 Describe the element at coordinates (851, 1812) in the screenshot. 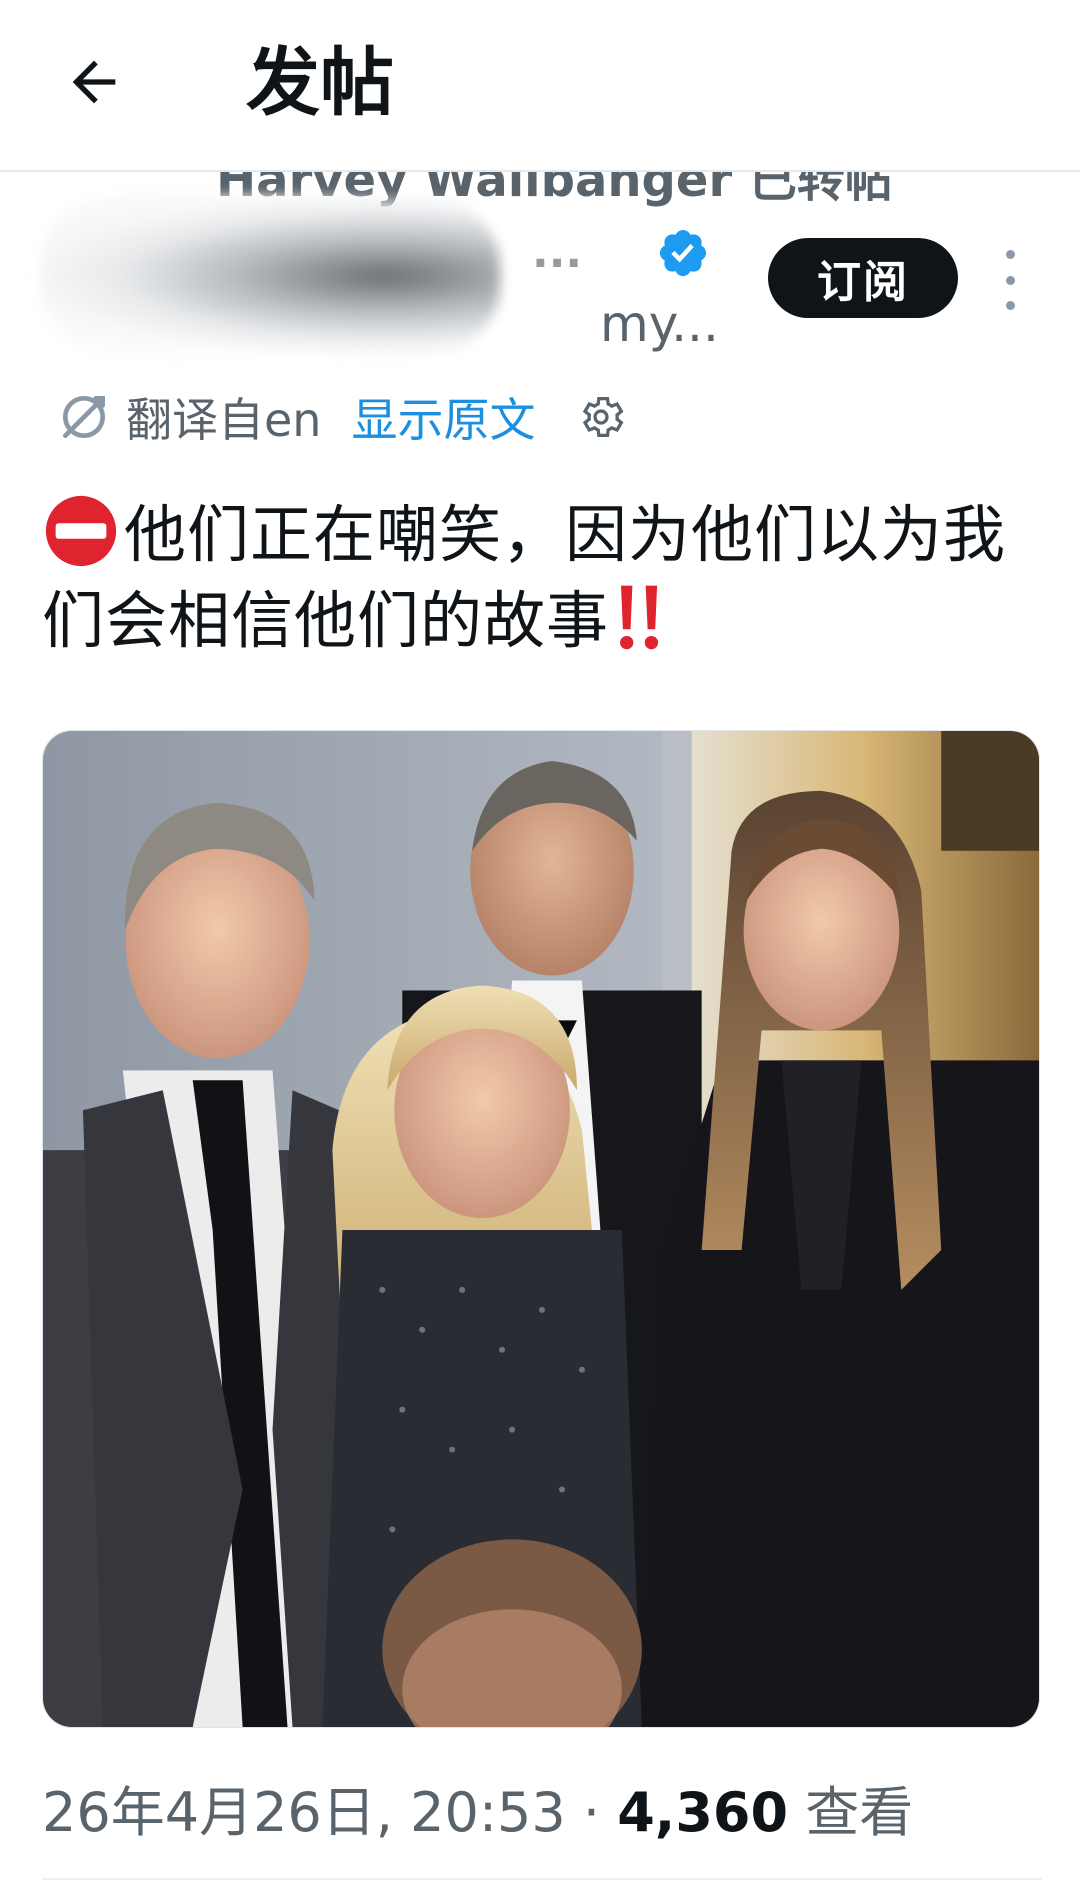

I see `views-label: 查看` at that location.